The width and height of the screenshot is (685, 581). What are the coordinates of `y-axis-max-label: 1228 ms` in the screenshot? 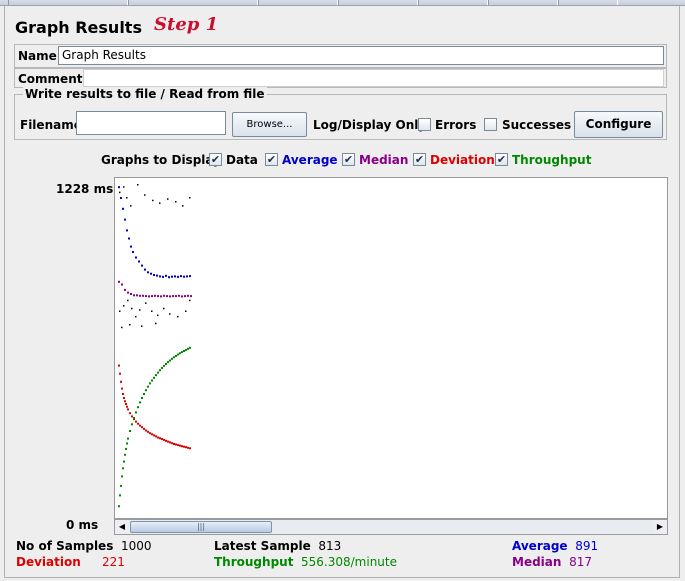 It's located at (85, 189).